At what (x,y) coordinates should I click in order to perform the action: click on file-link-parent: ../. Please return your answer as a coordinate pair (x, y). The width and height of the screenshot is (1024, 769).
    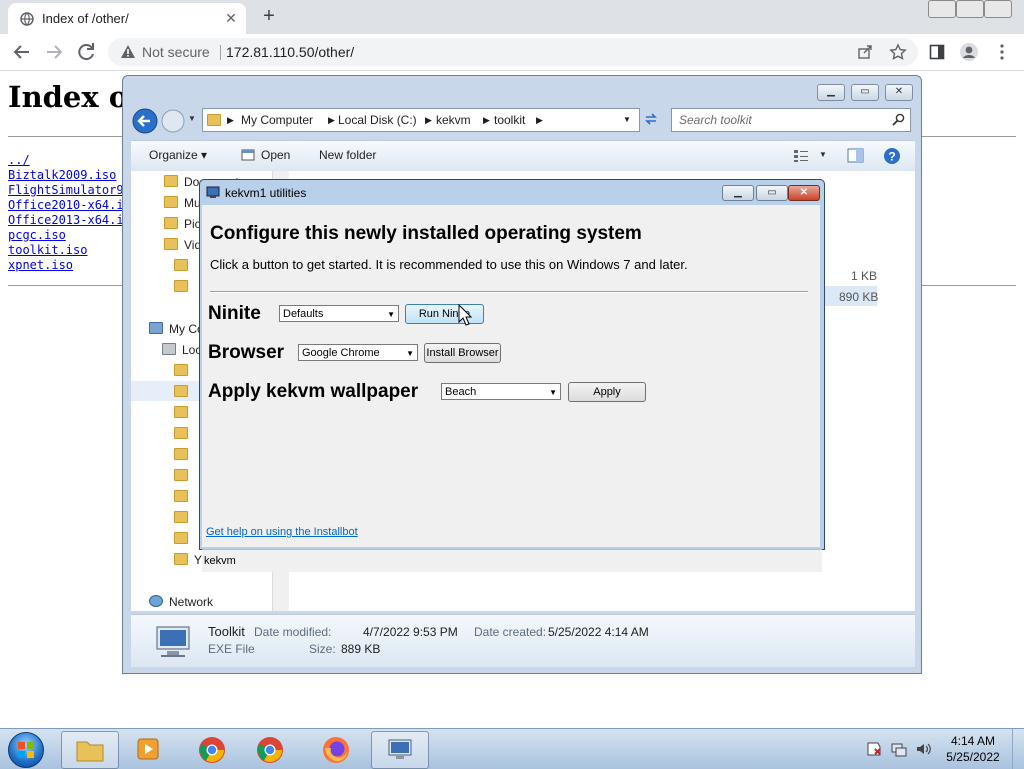
    Looking at the image, I should click on (66, 160).